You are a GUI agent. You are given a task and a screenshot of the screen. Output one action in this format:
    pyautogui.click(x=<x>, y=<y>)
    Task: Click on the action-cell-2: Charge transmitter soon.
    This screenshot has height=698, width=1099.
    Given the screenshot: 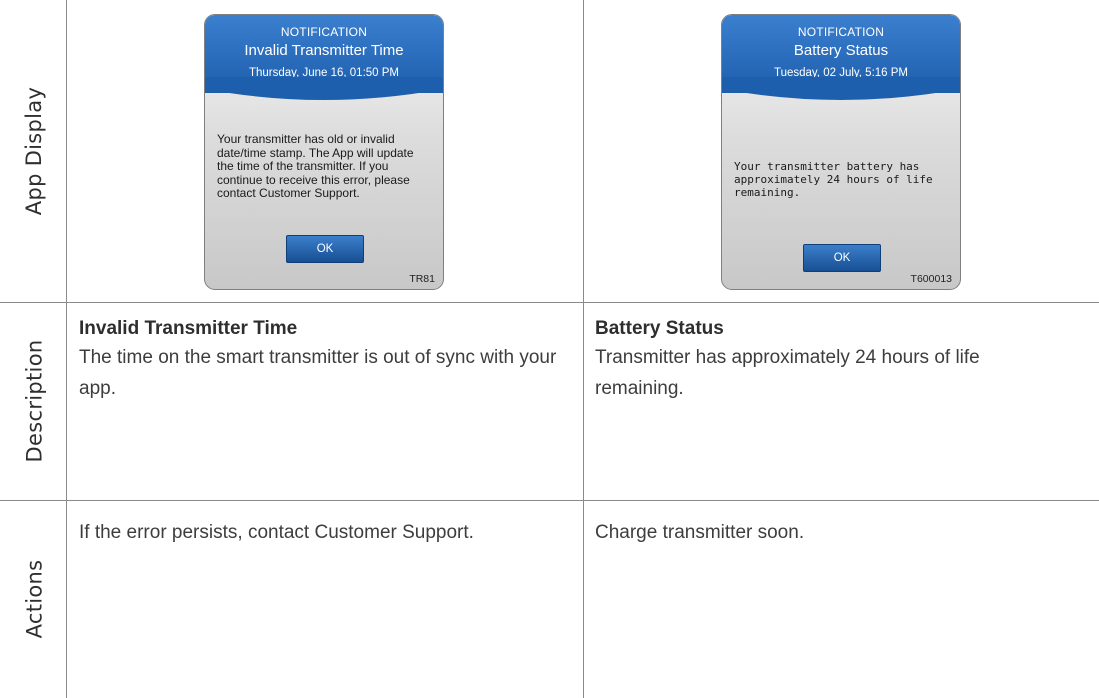 What is the action you would take?
    pyautogui.click(x=830, y=532)
    